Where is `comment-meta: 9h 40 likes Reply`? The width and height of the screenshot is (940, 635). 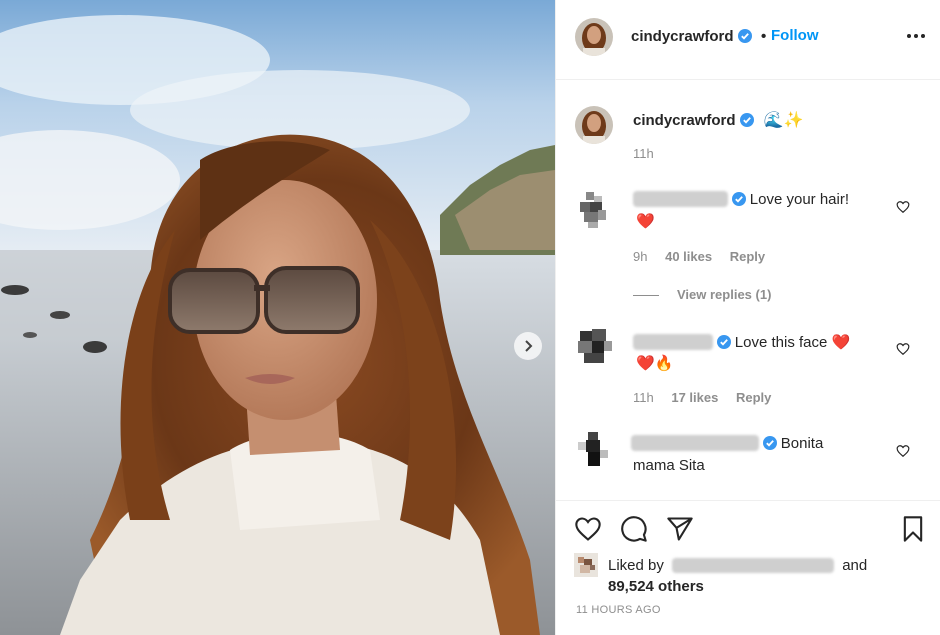
comment-meta: 9h 40 likes Reply is located at coordinates (706, 256).